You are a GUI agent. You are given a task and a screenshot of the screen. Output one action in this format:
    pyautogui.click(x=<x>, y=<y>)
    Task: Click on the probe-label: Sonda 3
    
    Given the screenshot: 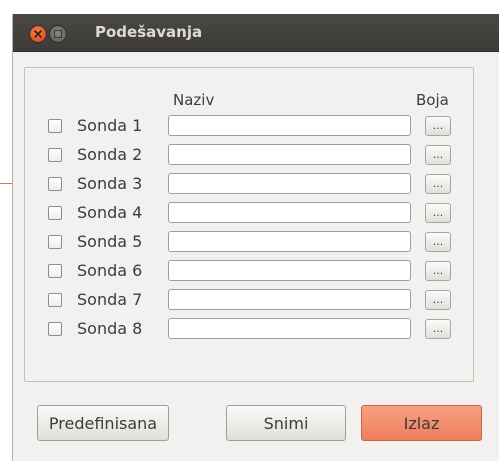 What is the action you would take?
    pyautogui.click(x=110, y=183)
    